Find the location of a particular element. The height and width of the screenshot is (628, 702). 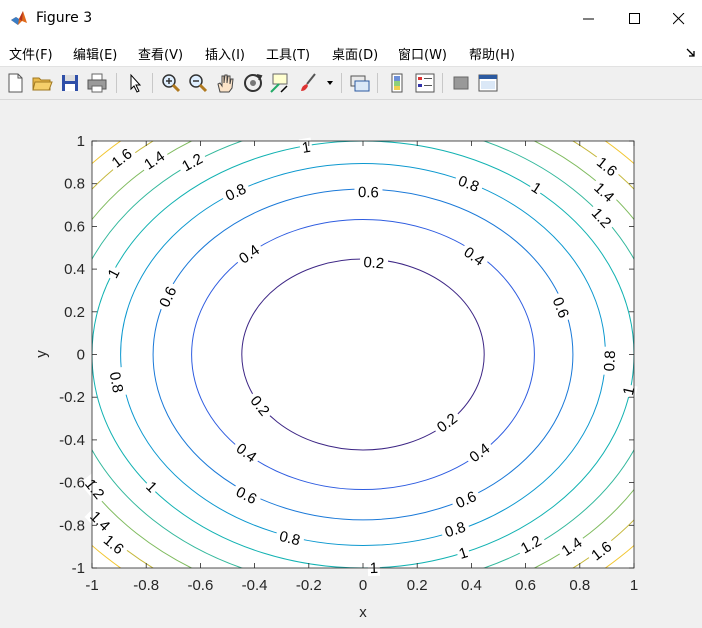

hide-plot-tools-icon is located at coordinates (461, 83).